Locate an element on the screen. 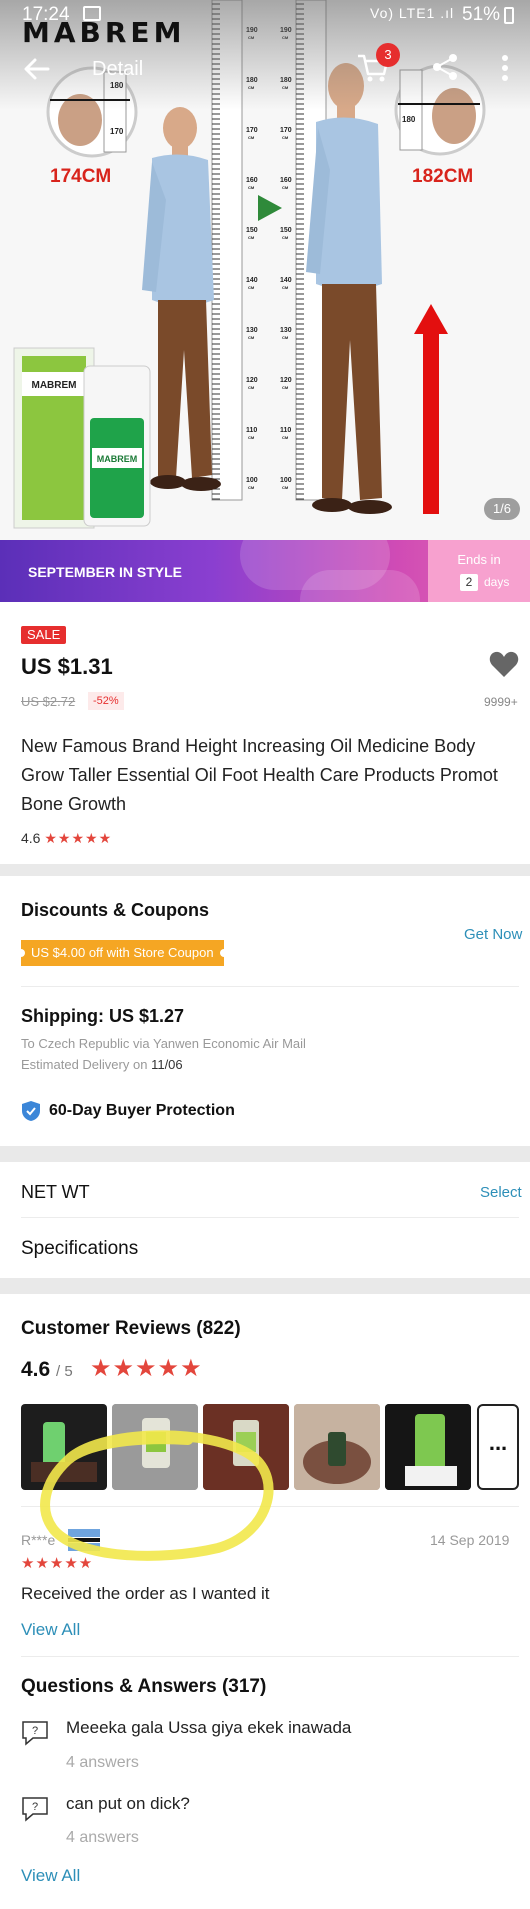  left-ruler-mark: 130 is located at coordinates (252, 330).